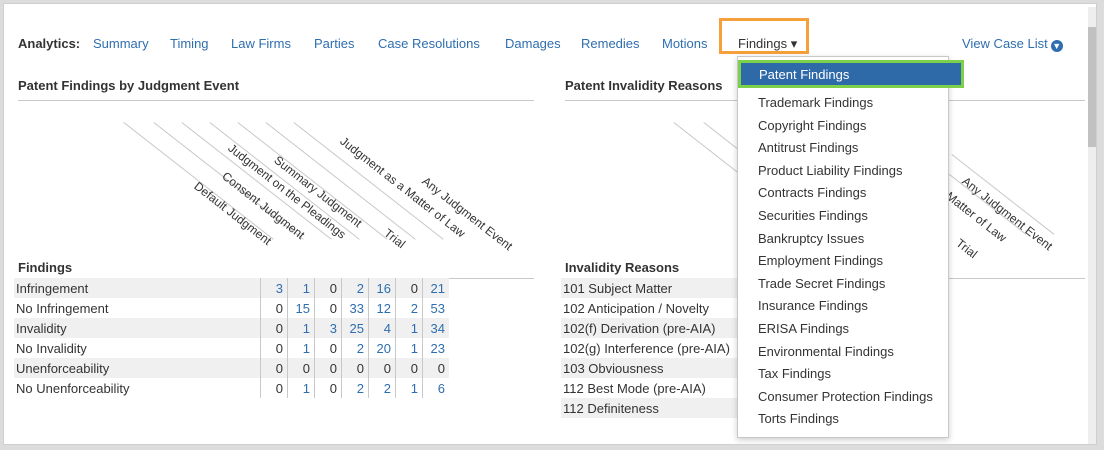  What do you see at coordinates (794, 373) in the screenshot?
I see `dropdown-item: Tax Findings` at bounding box center [794, 373].